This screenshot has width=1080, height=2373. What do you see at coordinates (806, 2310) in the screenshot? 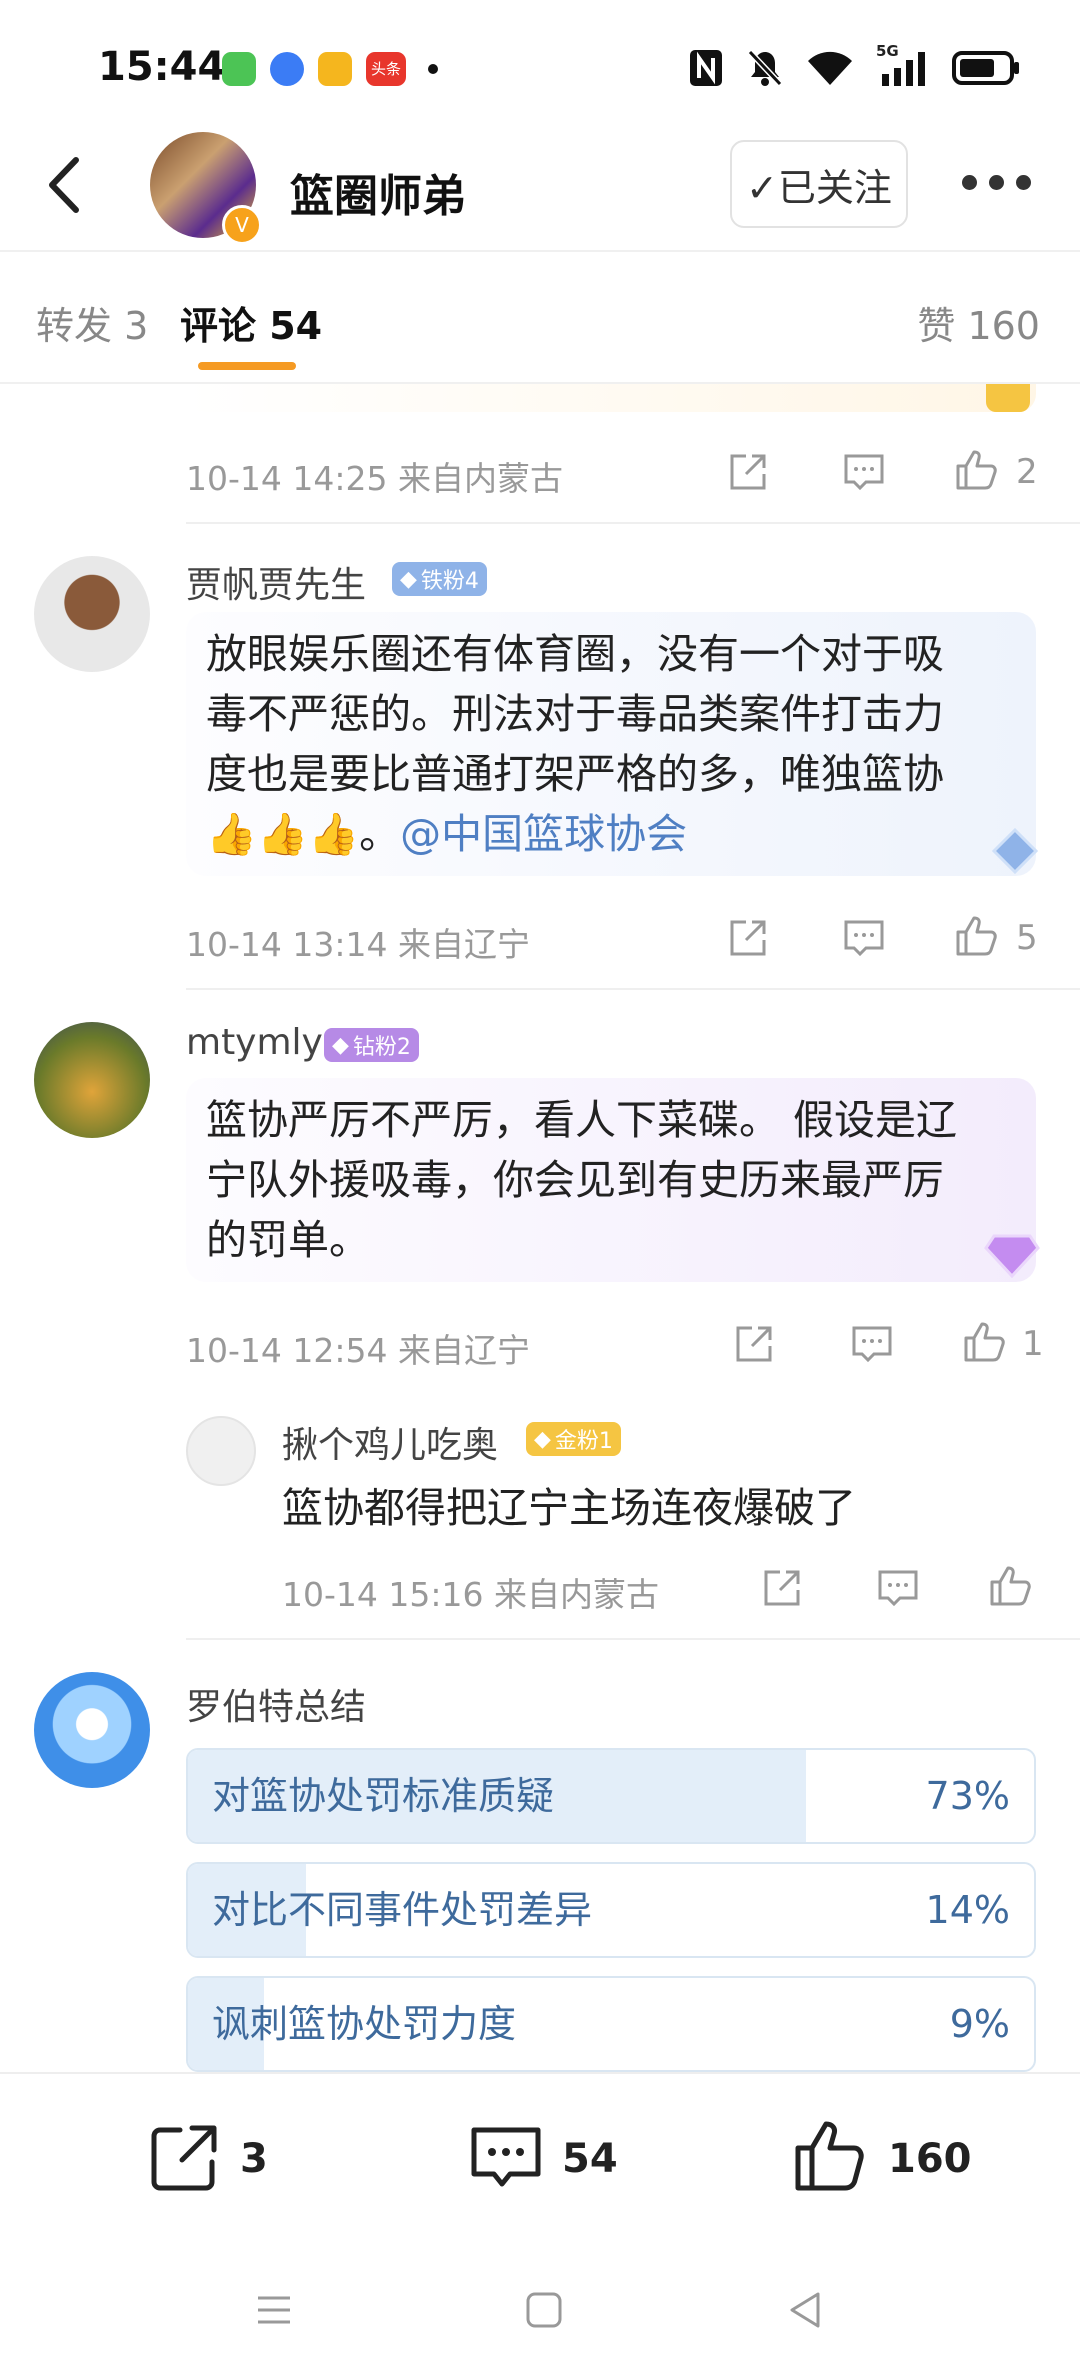
I see `back-triangle-icon` at bounding box center [806, 2310].